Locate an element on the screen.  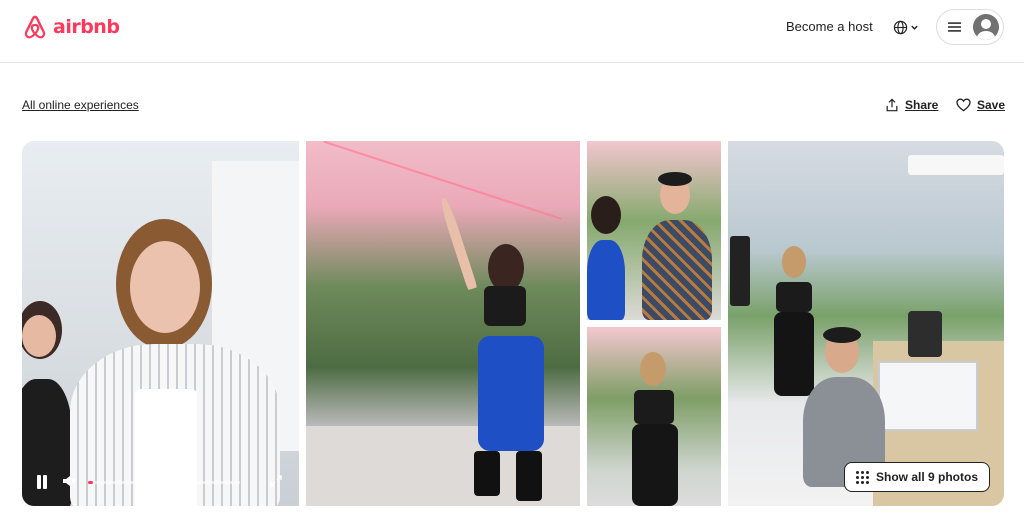
save-label: Save is located at coordinates (991, 105).